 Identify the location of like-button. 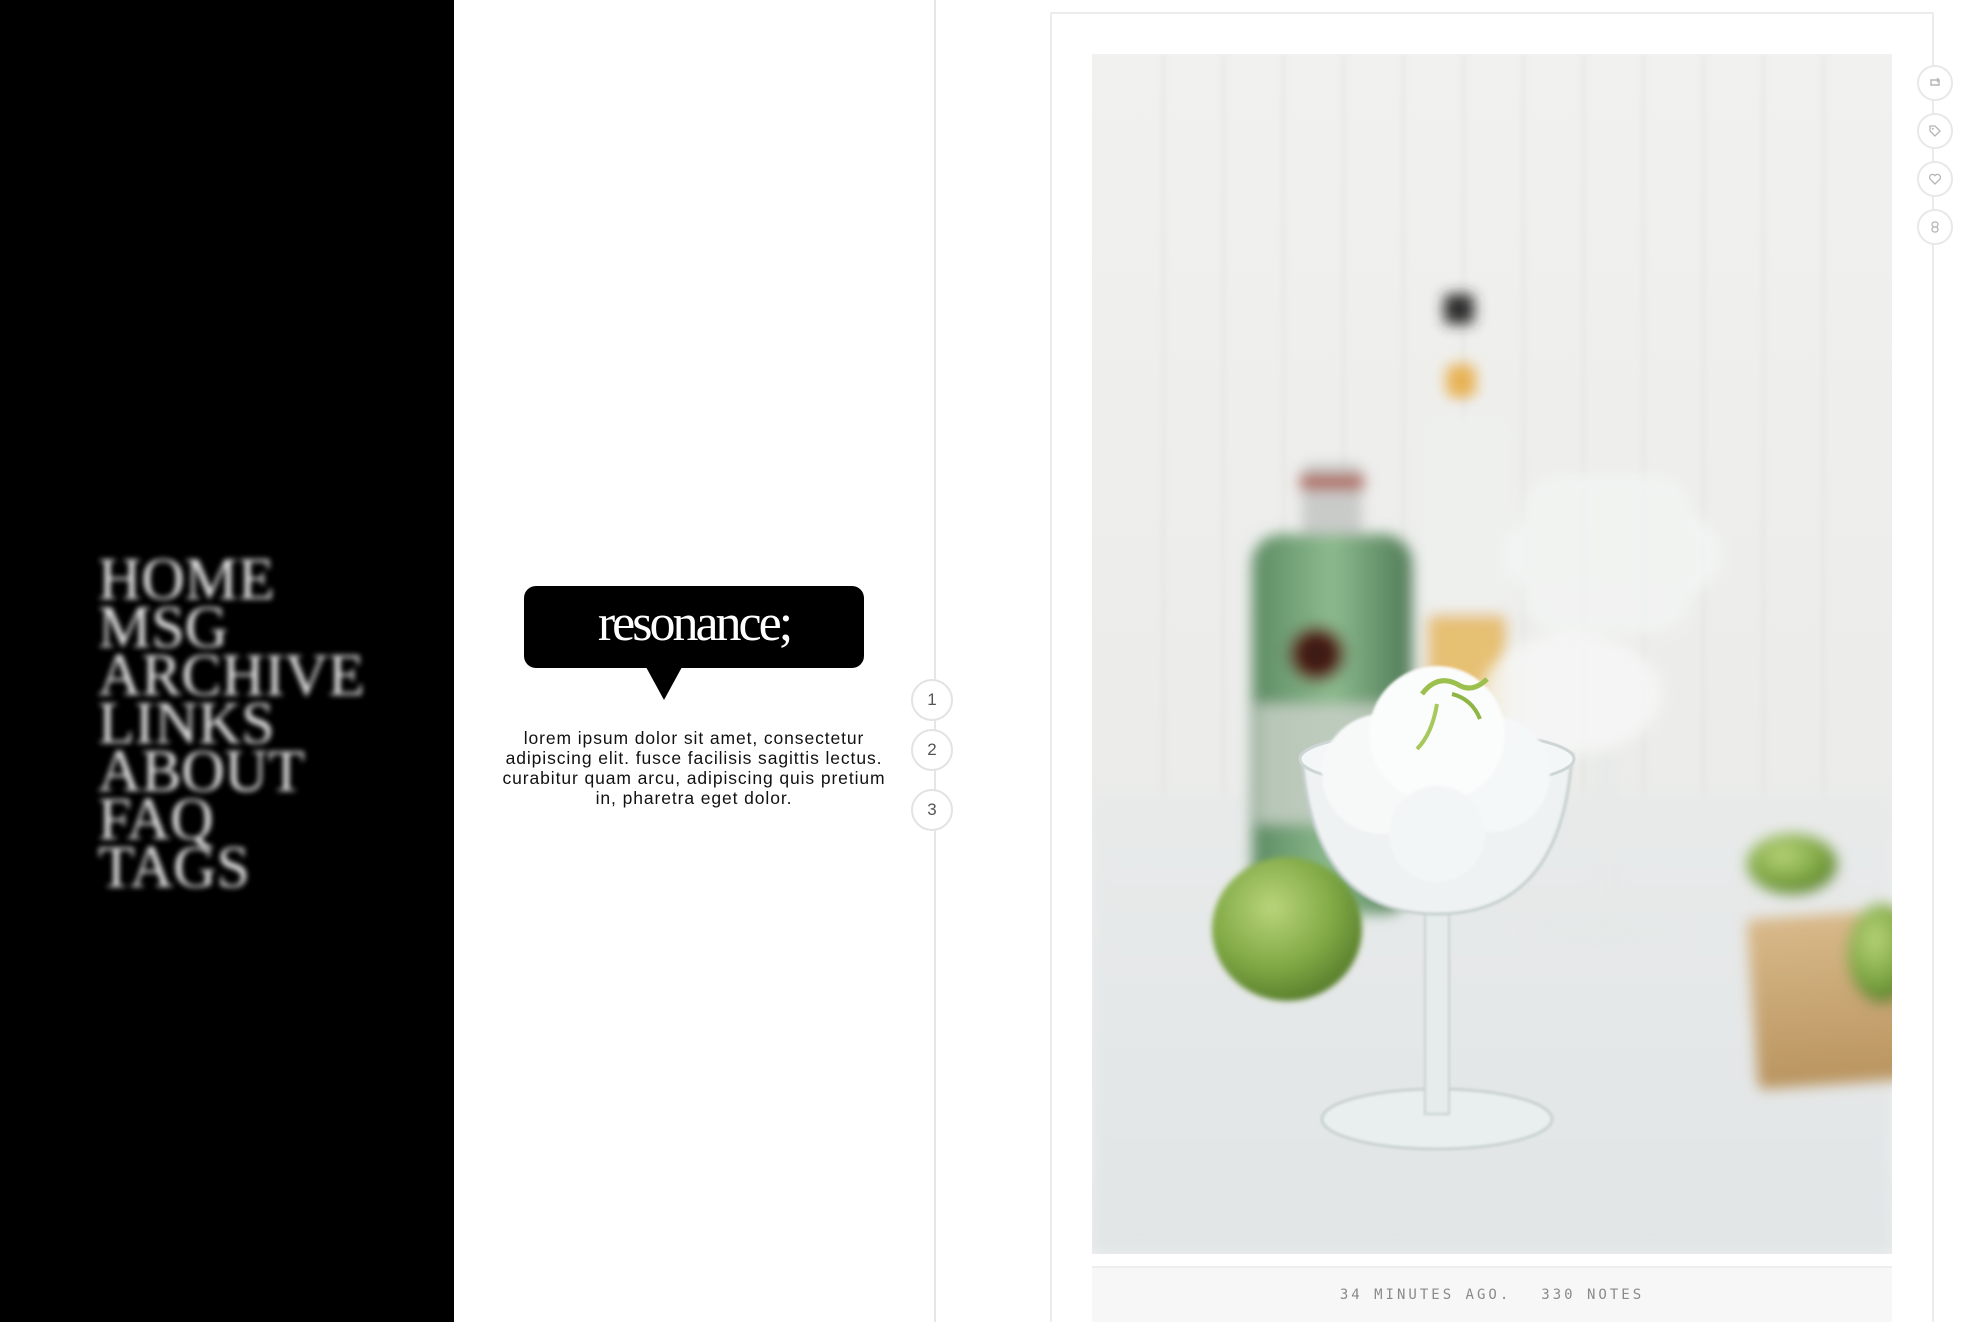
(1935, 179).